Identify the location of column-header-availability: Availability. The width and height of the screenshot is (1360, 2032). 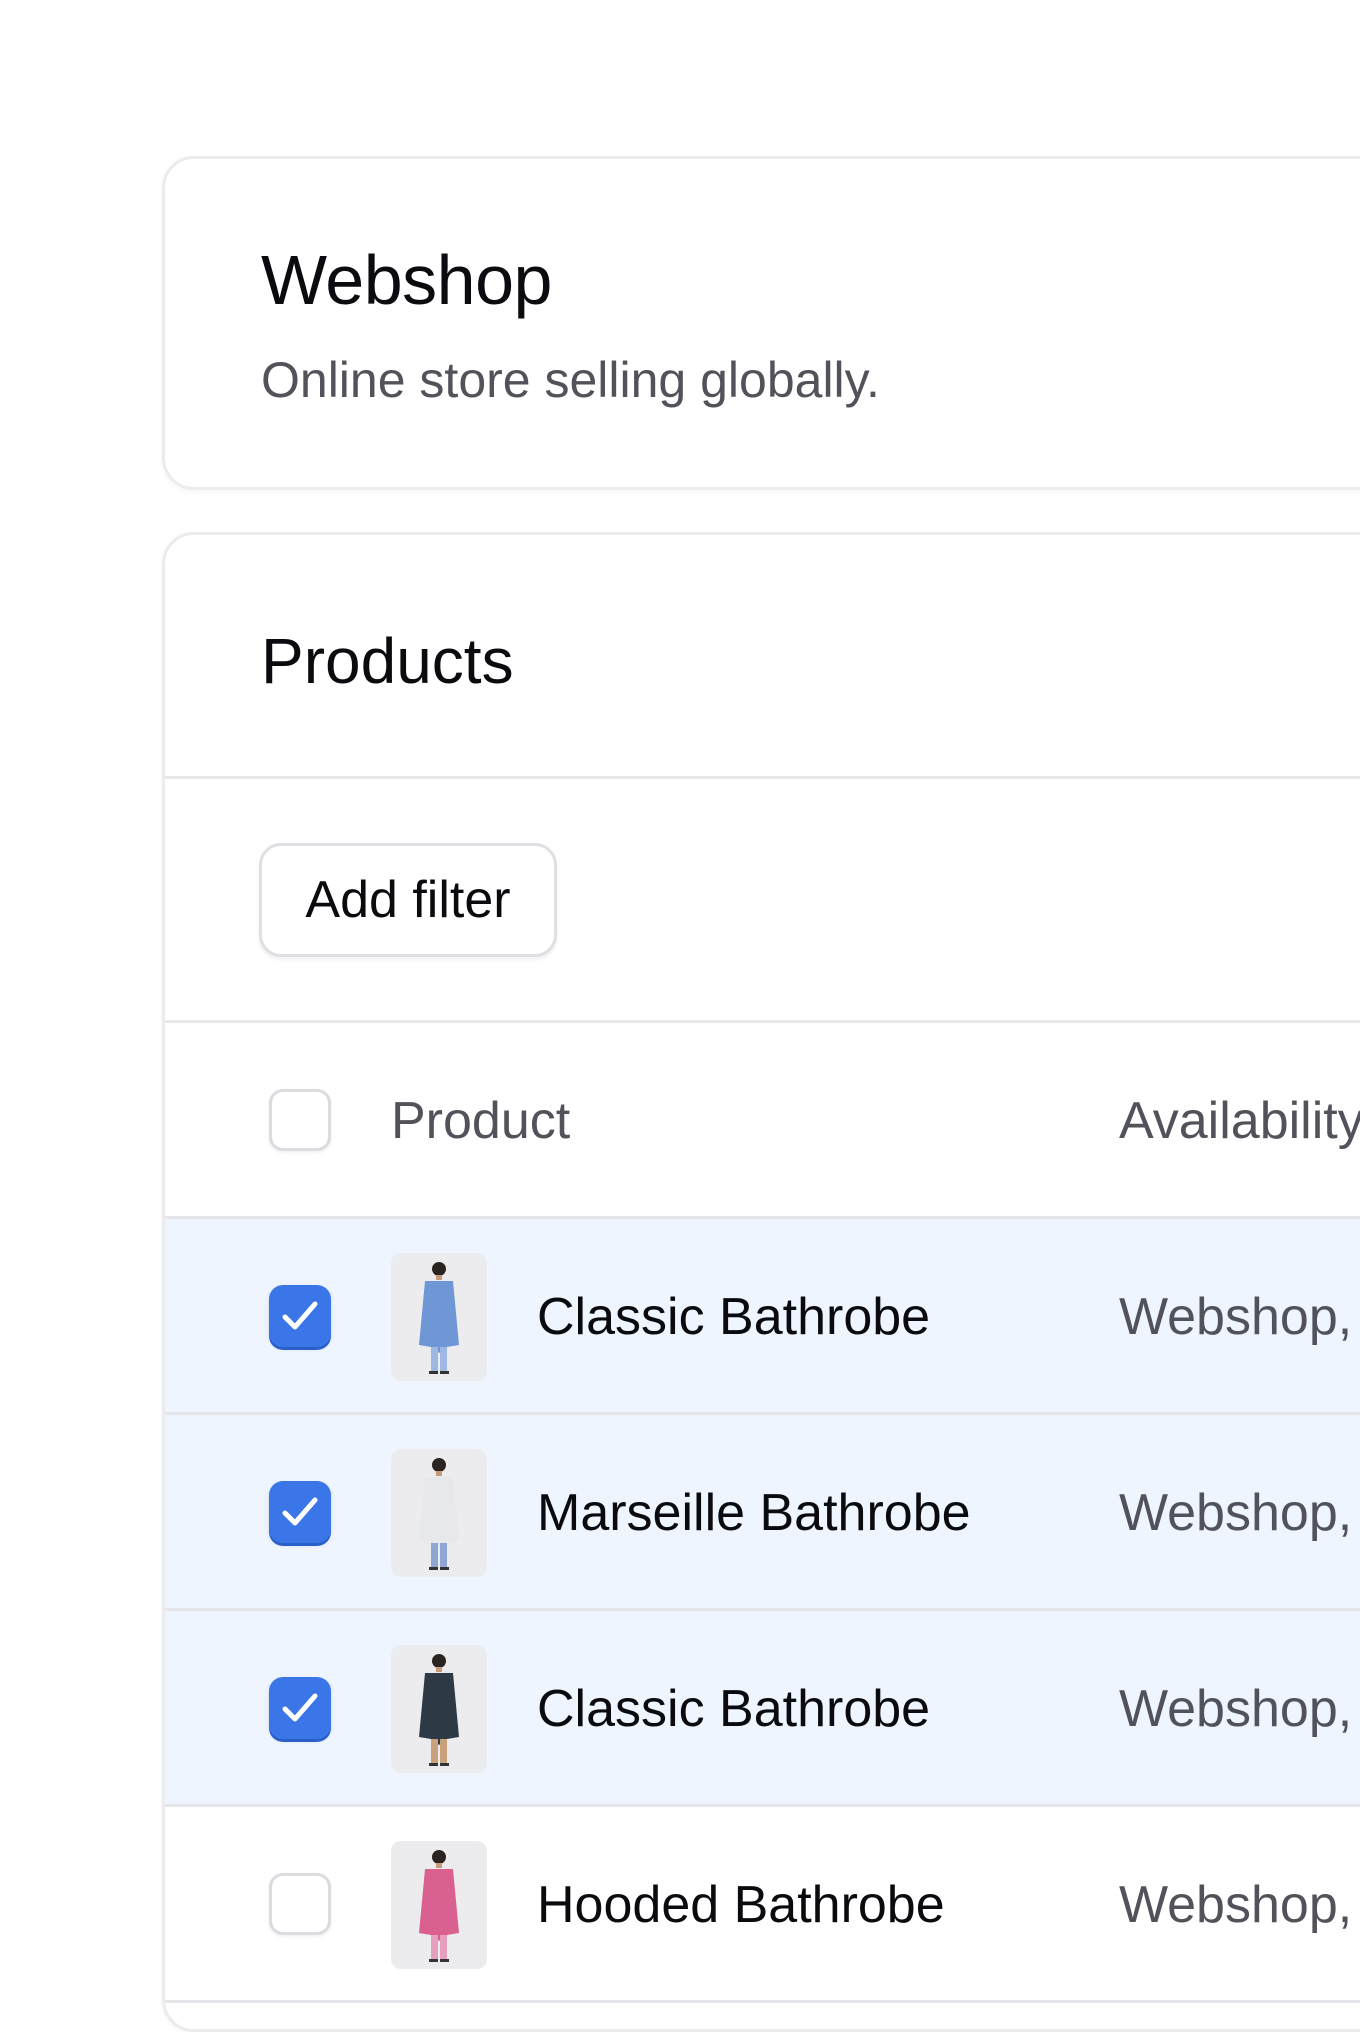
(1239, 1121).